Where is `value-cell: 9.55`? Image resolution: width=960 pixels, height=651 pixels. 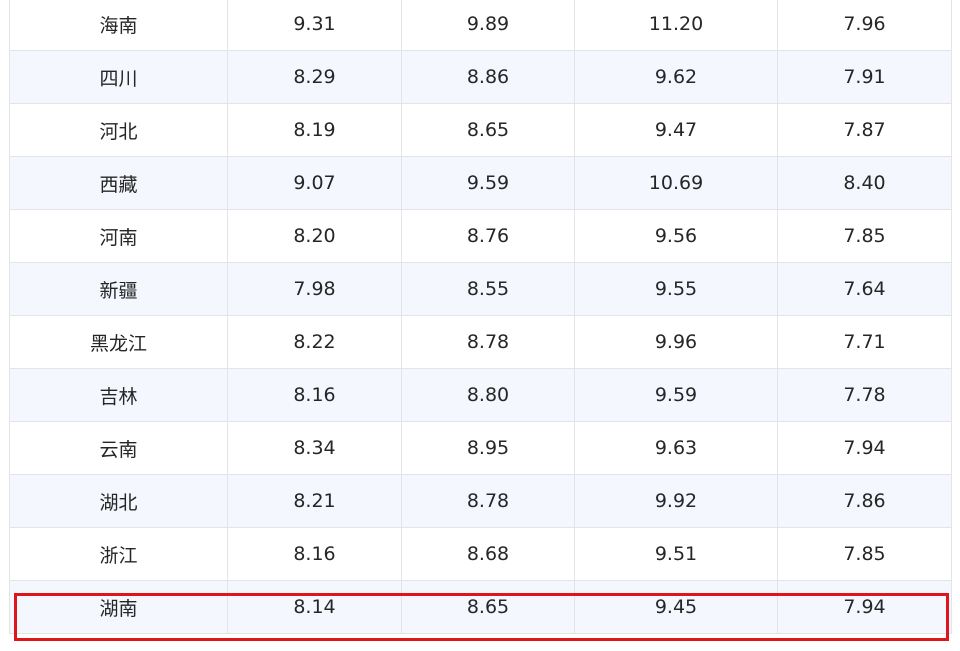 value-cell: 9.55 is located at coordinates (676, 289).